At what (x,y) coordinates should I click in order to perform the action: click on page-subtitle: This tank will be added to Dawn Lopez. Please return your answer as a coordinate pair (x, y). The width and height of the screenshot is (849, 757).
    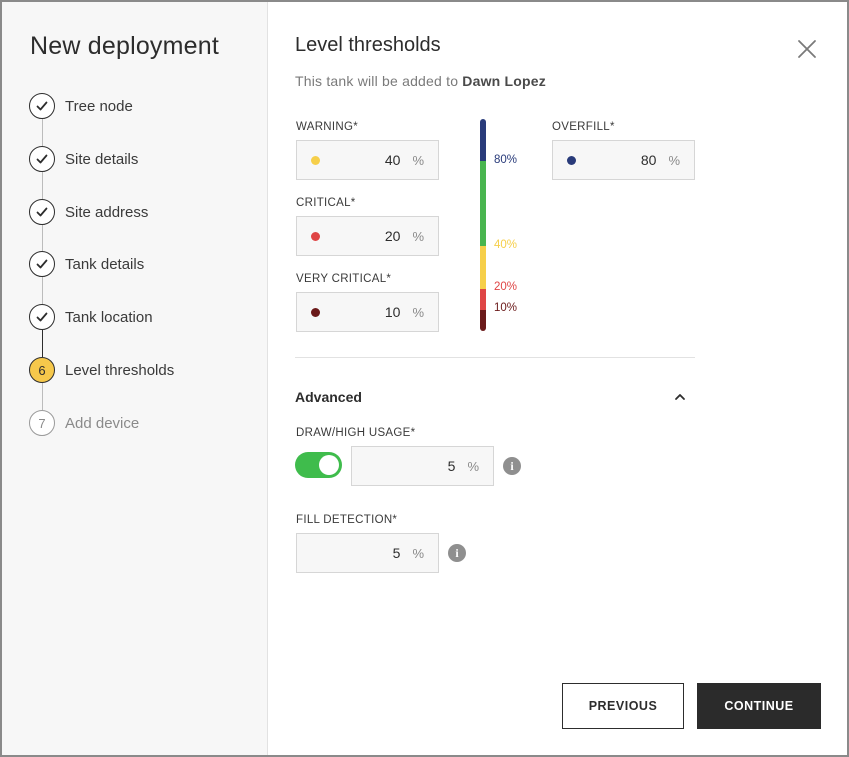
    Looking at the image, I should click on (420, 81).